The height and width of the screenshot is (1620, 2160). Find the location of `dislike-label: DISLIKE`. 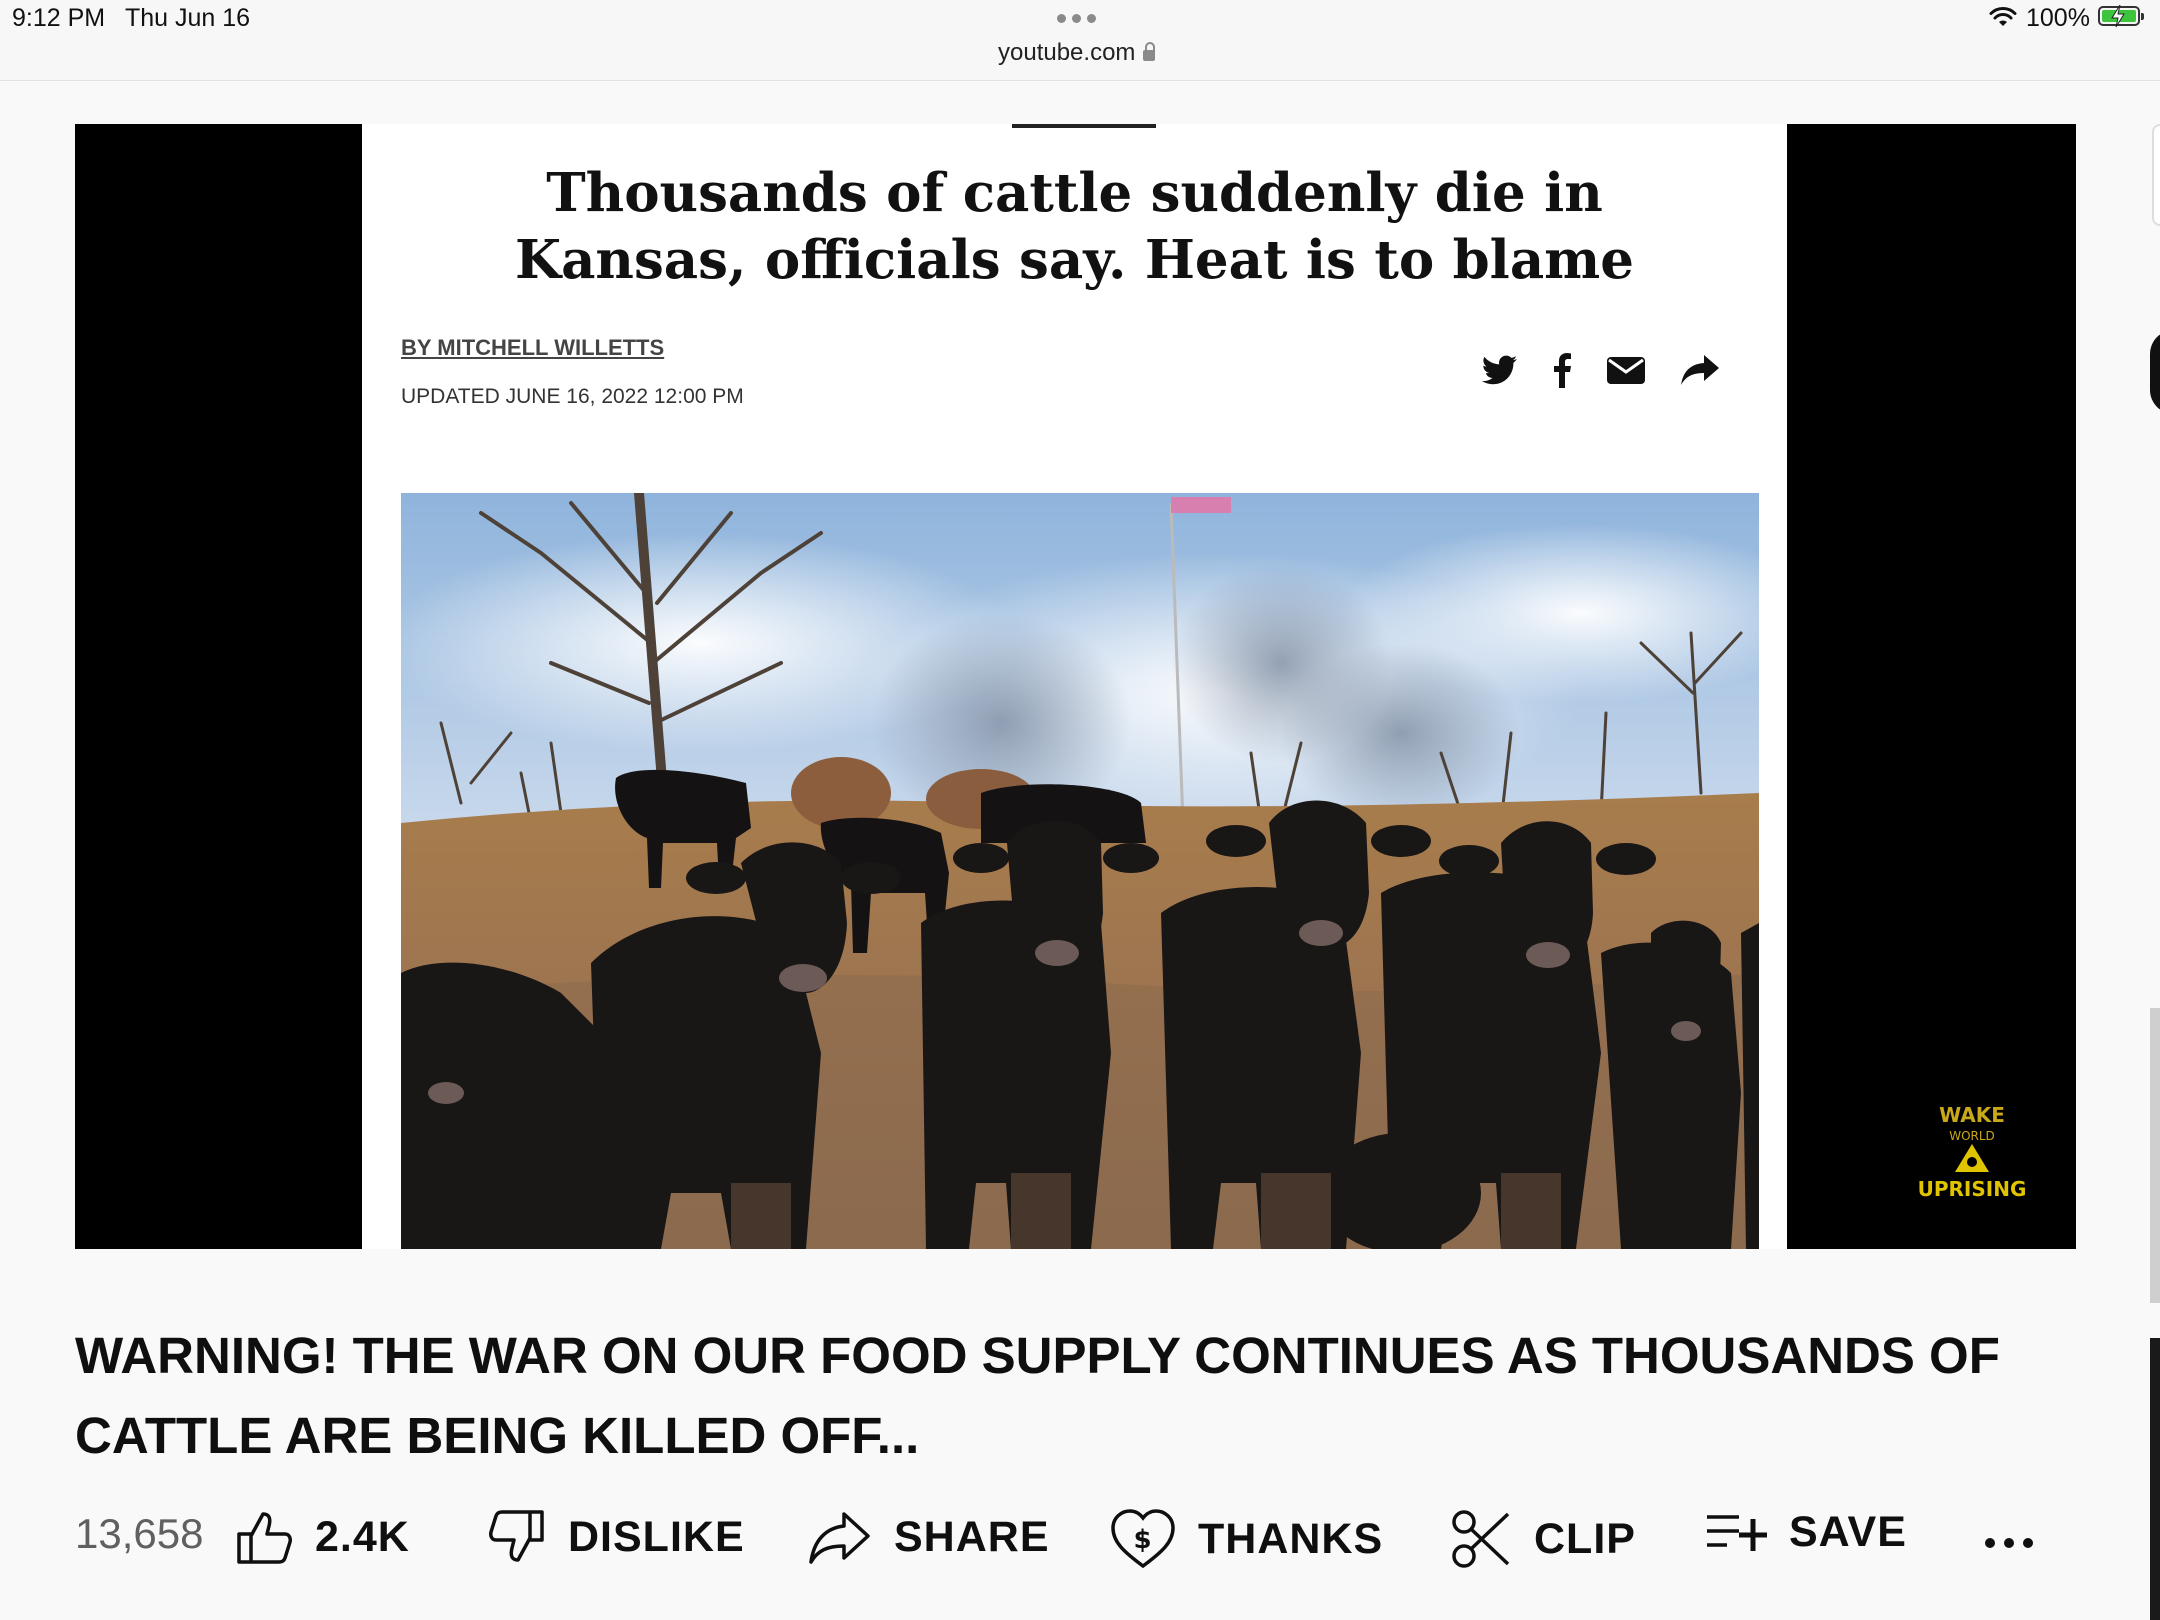

dislike-label: DISLIKE is located at coordinates (656, 1536).